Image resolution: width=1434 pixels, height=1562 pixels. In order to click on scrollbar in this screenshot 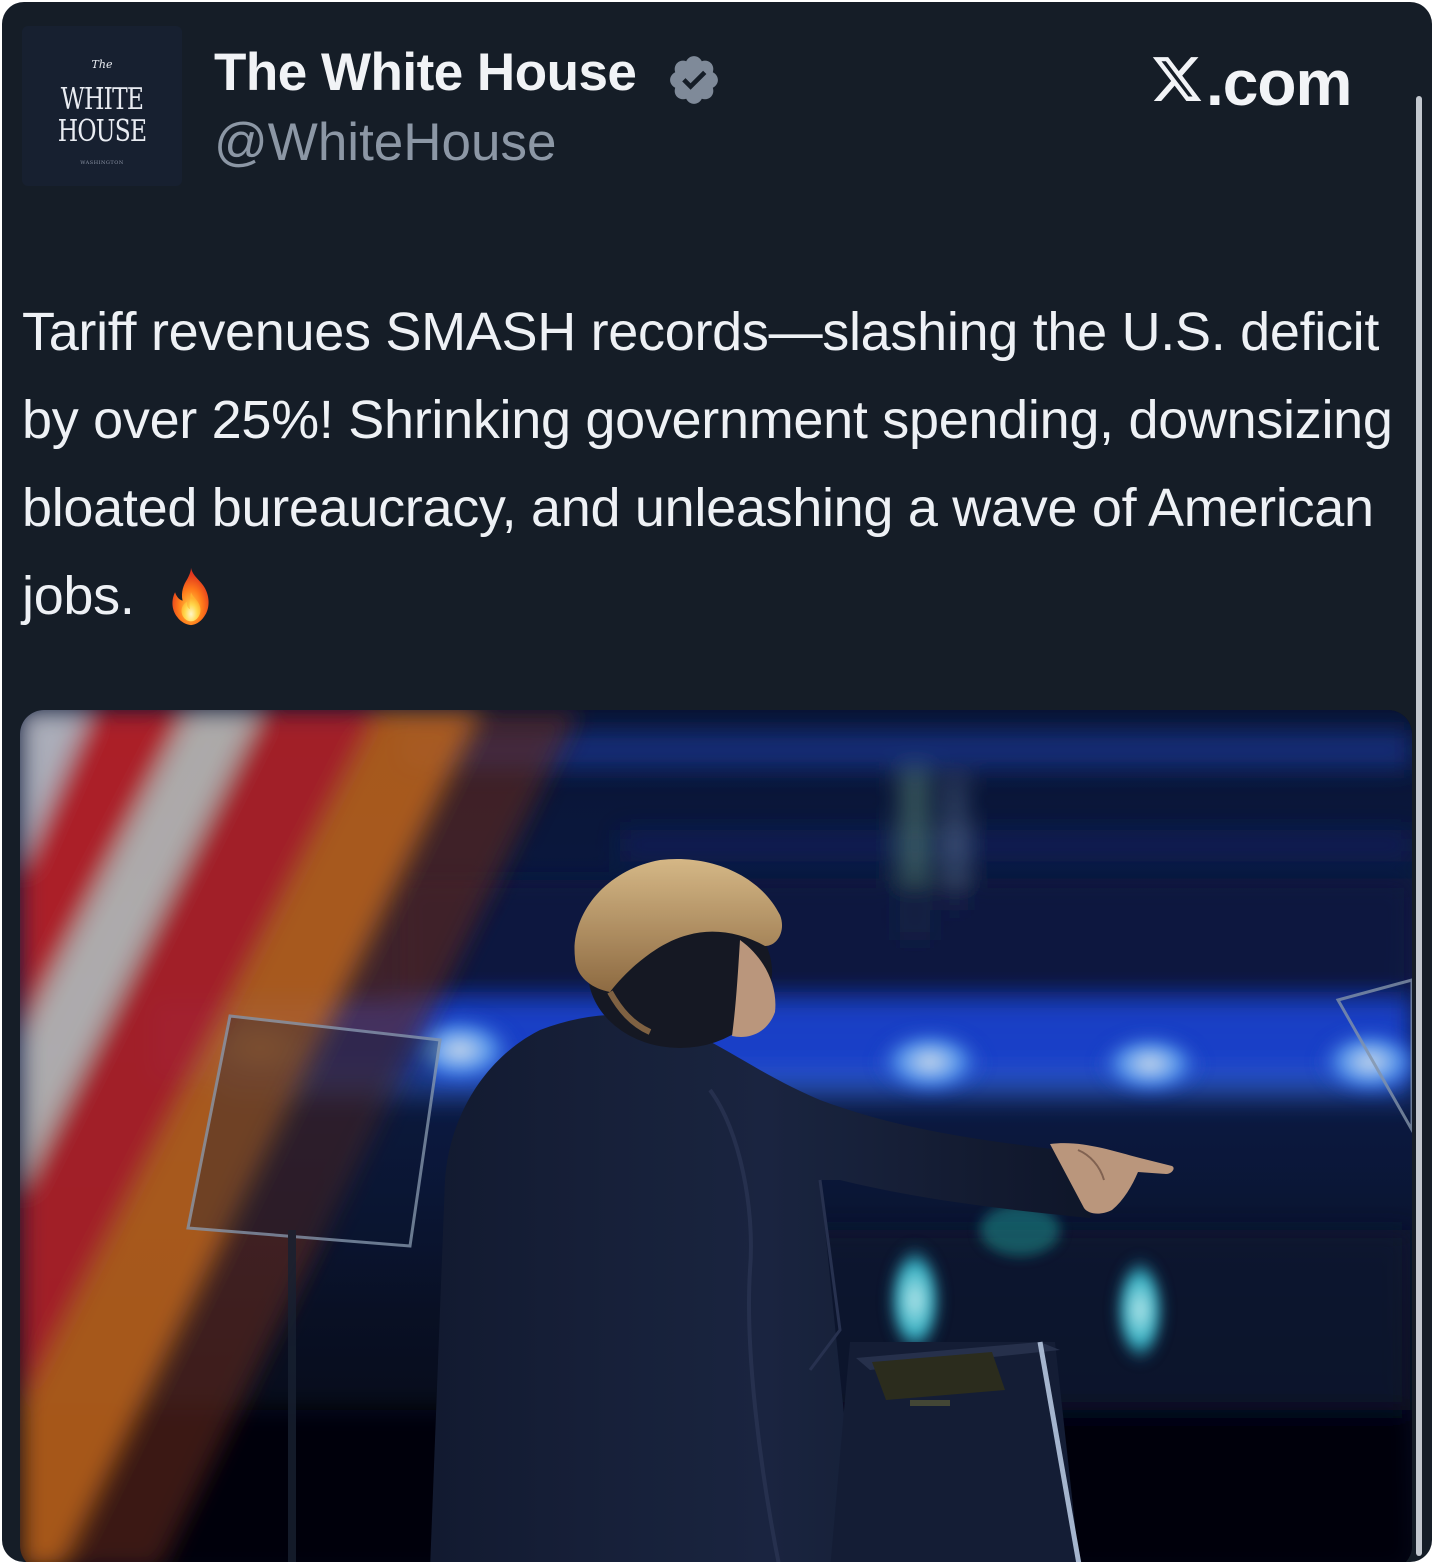, I will do `click(1419, 826)`.